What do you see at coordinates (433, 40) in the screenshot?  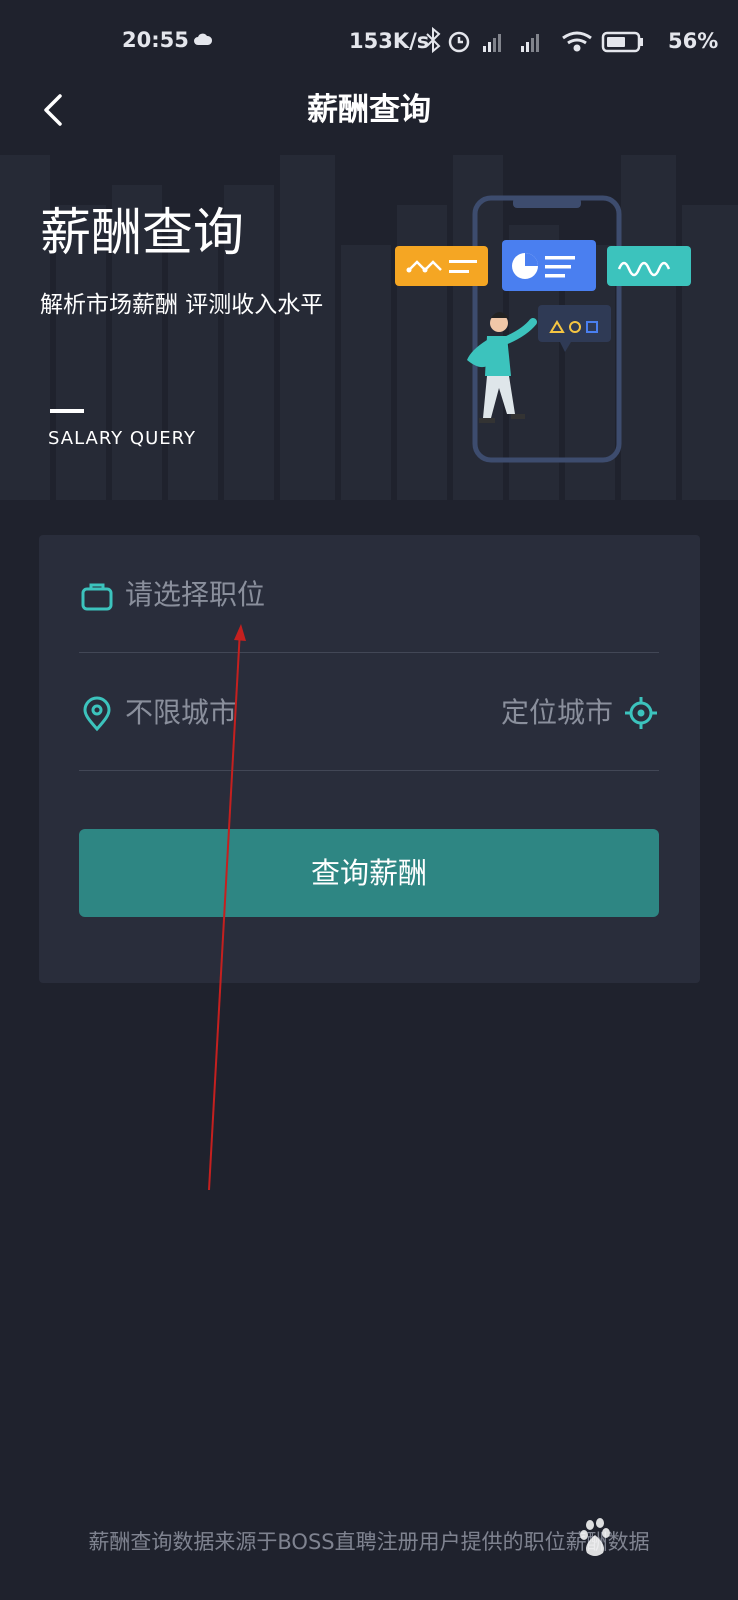 I see `bluetooth-icon` at bounding box center [433, 40].